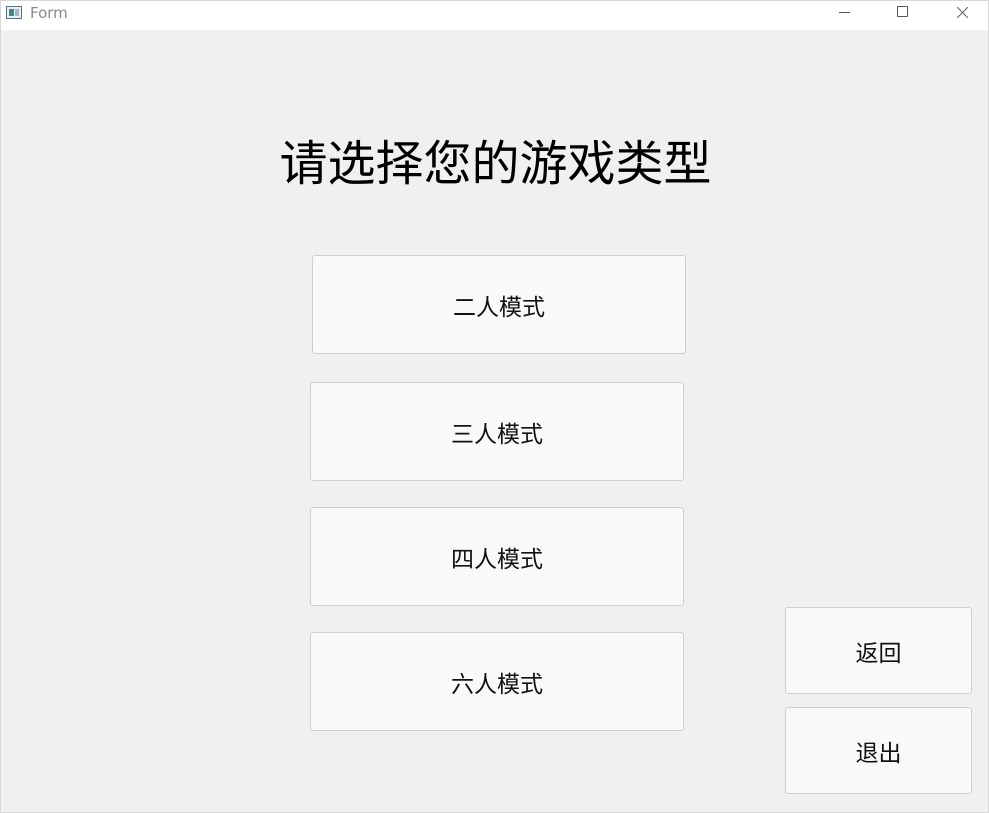  I want to click on six-player-mode-button: 六人模式, so click(497, 681).